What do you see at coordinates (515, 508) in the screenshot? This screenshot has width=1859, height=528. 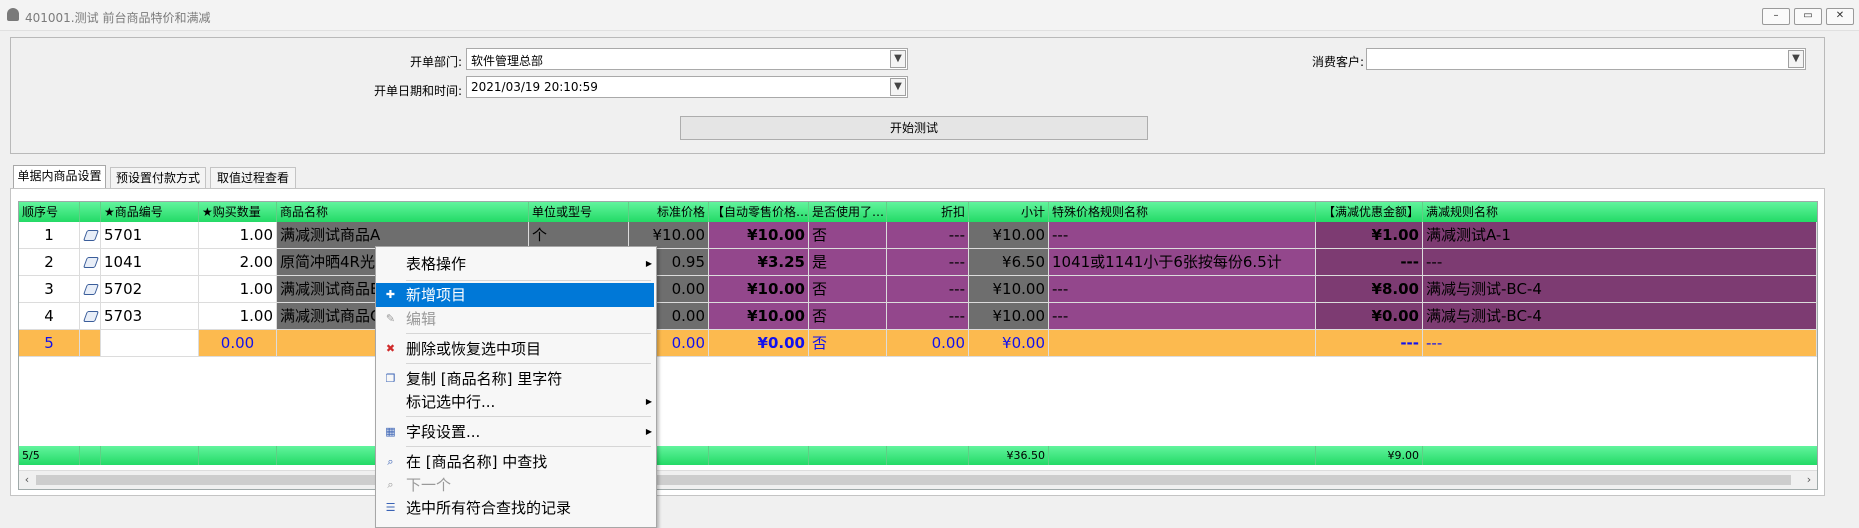 I see `menu-item-select-all-found: ☰ 选中所有符合查找的记录` at bounding box center [515, 508].